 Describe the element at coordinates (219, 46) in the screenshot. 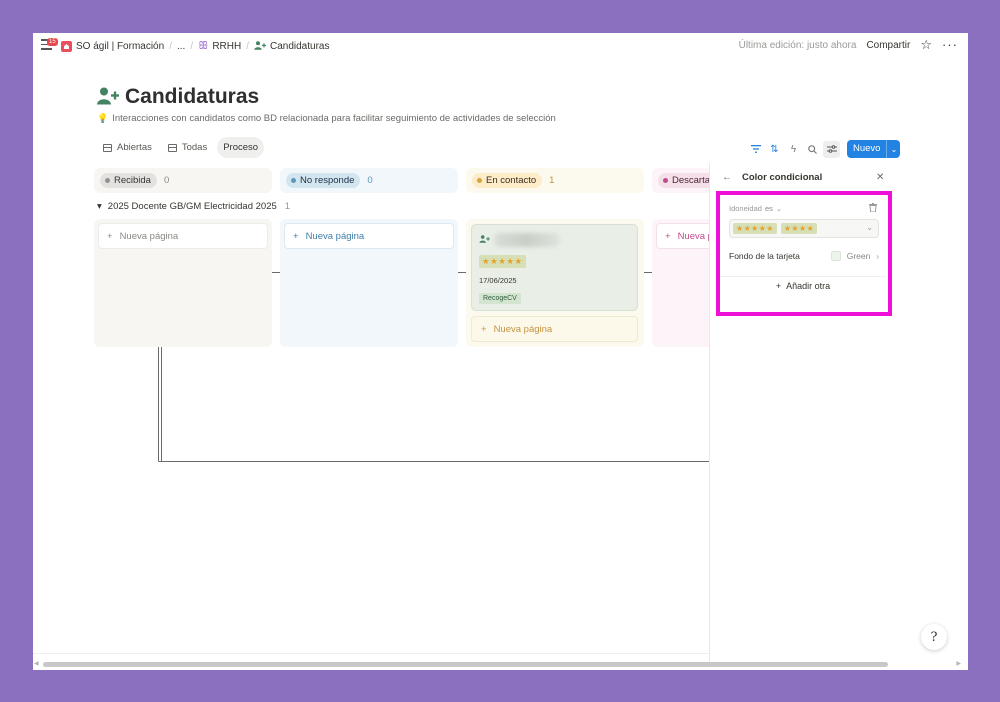

I see `breadcrumb-item-rrhh: ꕥ RRHH` at that location.